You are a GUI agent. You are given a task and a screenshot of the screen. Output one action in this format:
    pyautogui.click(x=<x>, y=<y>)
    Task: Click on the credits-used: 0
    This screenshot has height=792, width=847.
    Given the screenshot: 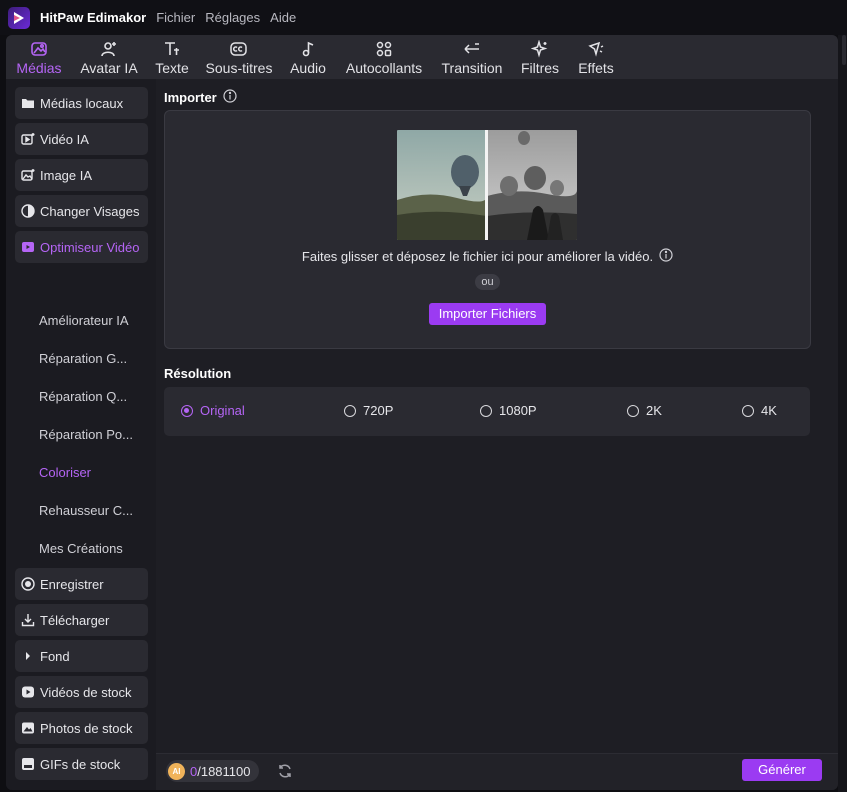 What is the action you would take?
    pyautogui.click(x=194, y=771)
    